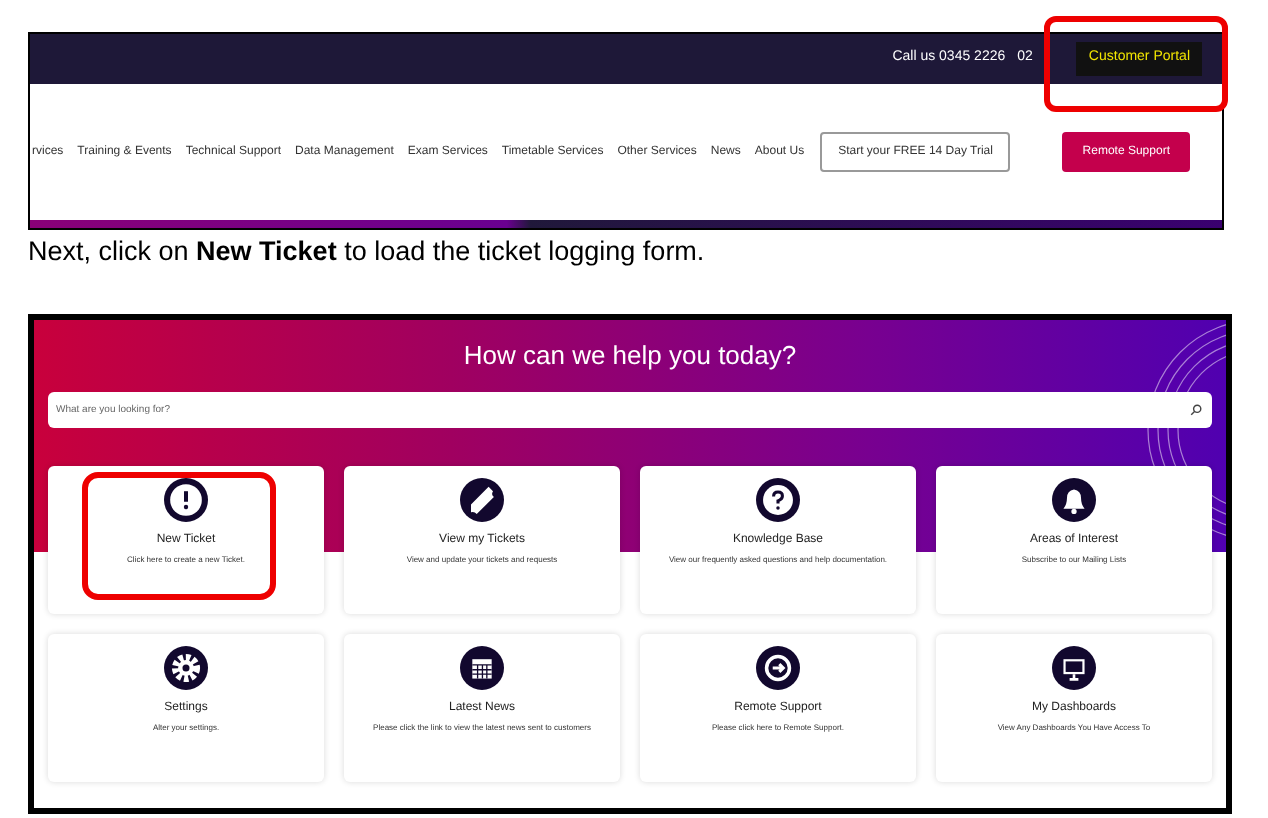 The height and width of the screenshot is (818, 1268). What do you see at coordinates (778, 668) in the screenshot?
I see `arrow-circle-icon` at bounding box center [778, 668].